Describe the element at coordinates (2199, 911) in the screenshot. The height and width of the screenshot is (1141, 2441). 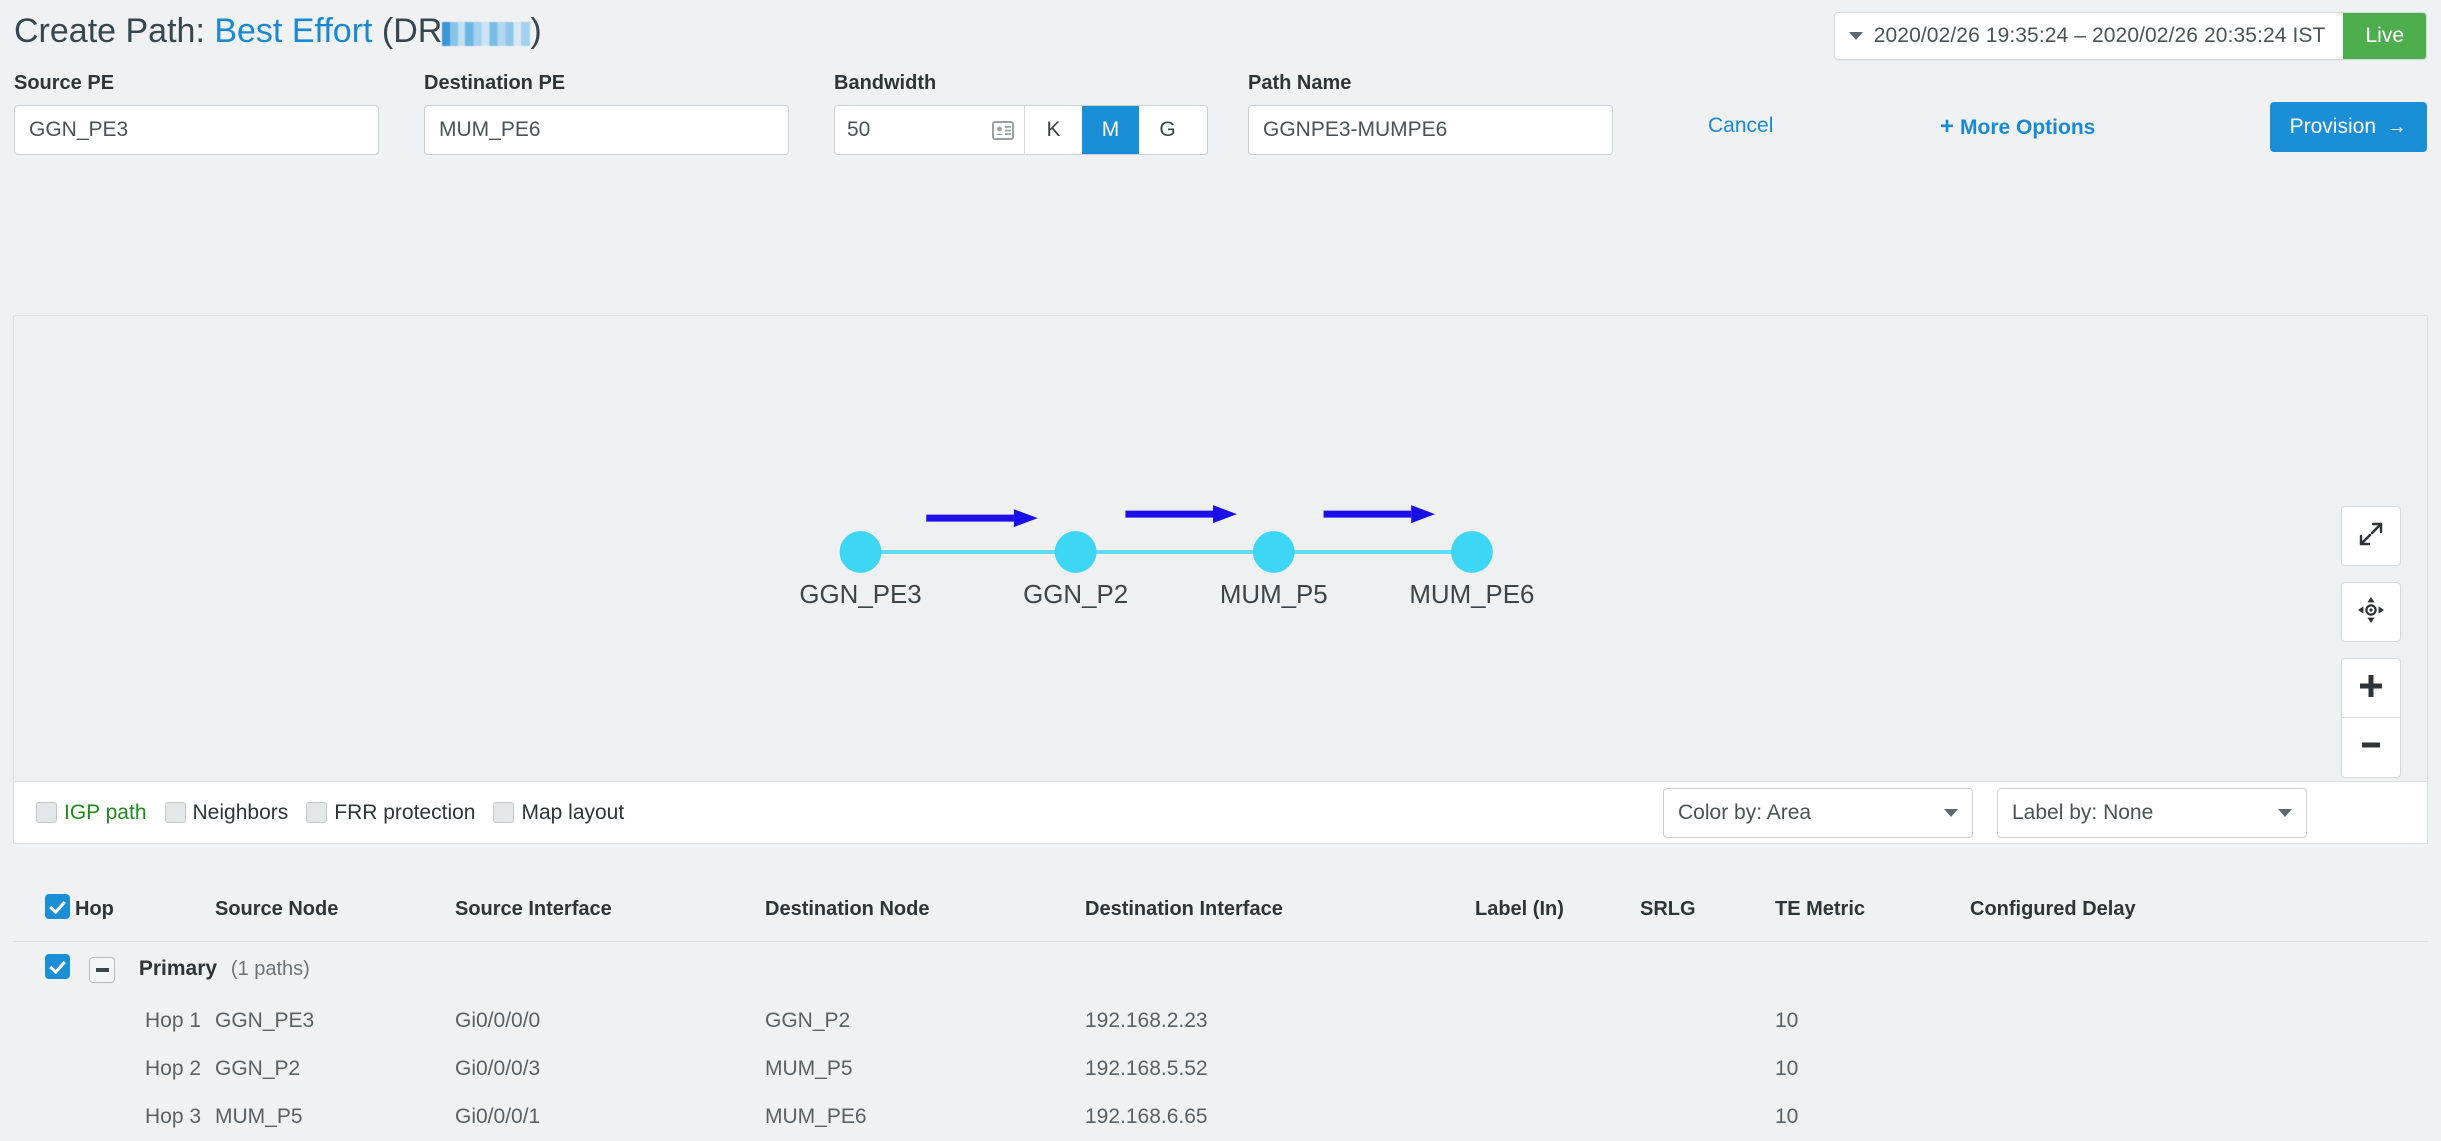
I see `column-header-configured-delay: Configured Delay` at that location.